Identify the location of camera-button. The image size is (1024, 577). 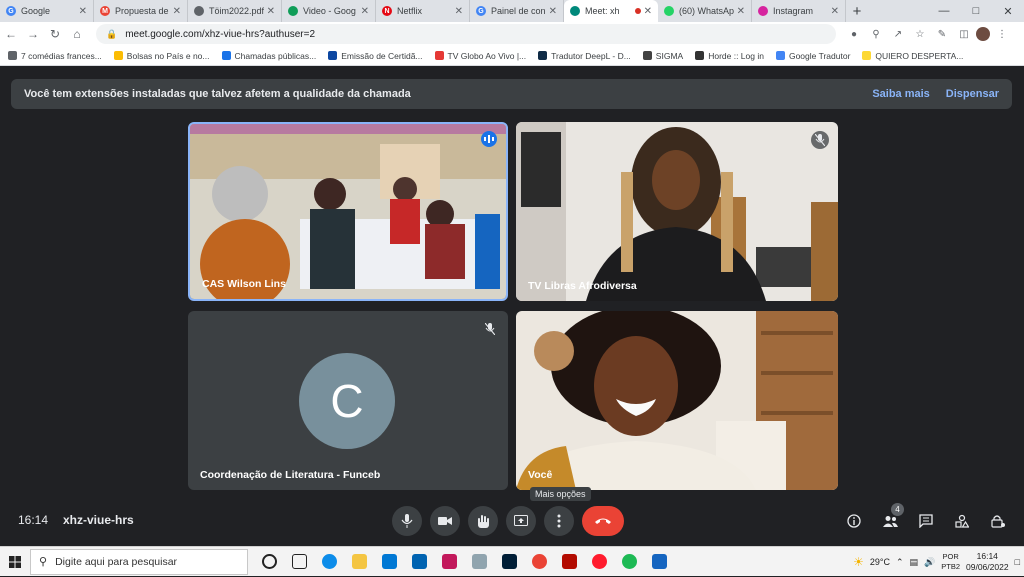
(445, 521).